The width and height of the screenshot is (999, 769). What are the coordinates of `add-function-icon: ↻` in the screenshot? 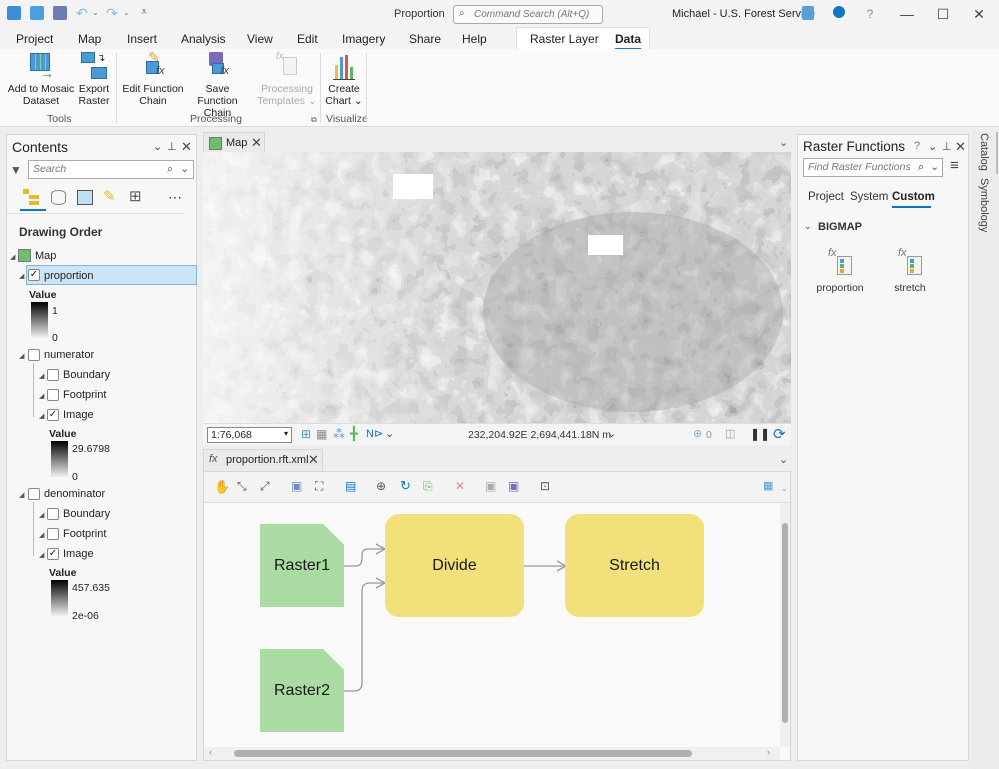 It's located at (405, 486).